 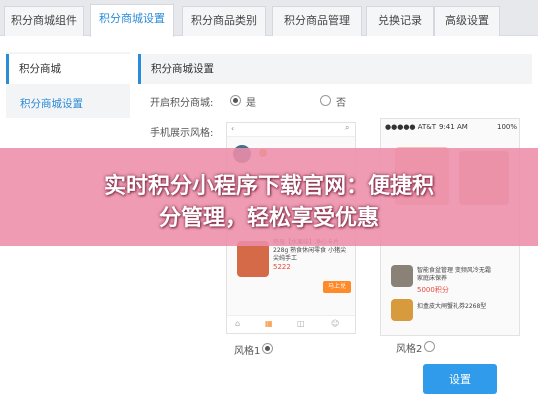 What do you see at coordinates (347, 127) in the screenshot?
I see `search-icon: ⌕` at bounding box center [347, 127].